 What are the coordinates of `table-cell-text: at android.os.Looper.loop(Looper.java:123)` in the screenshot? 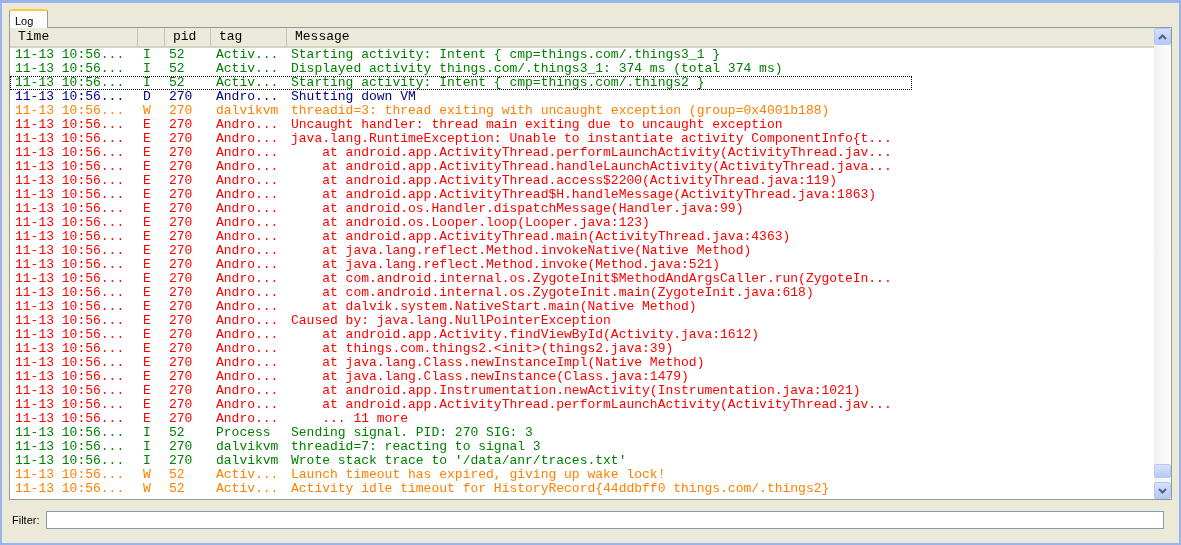 It's located at (485, 223).